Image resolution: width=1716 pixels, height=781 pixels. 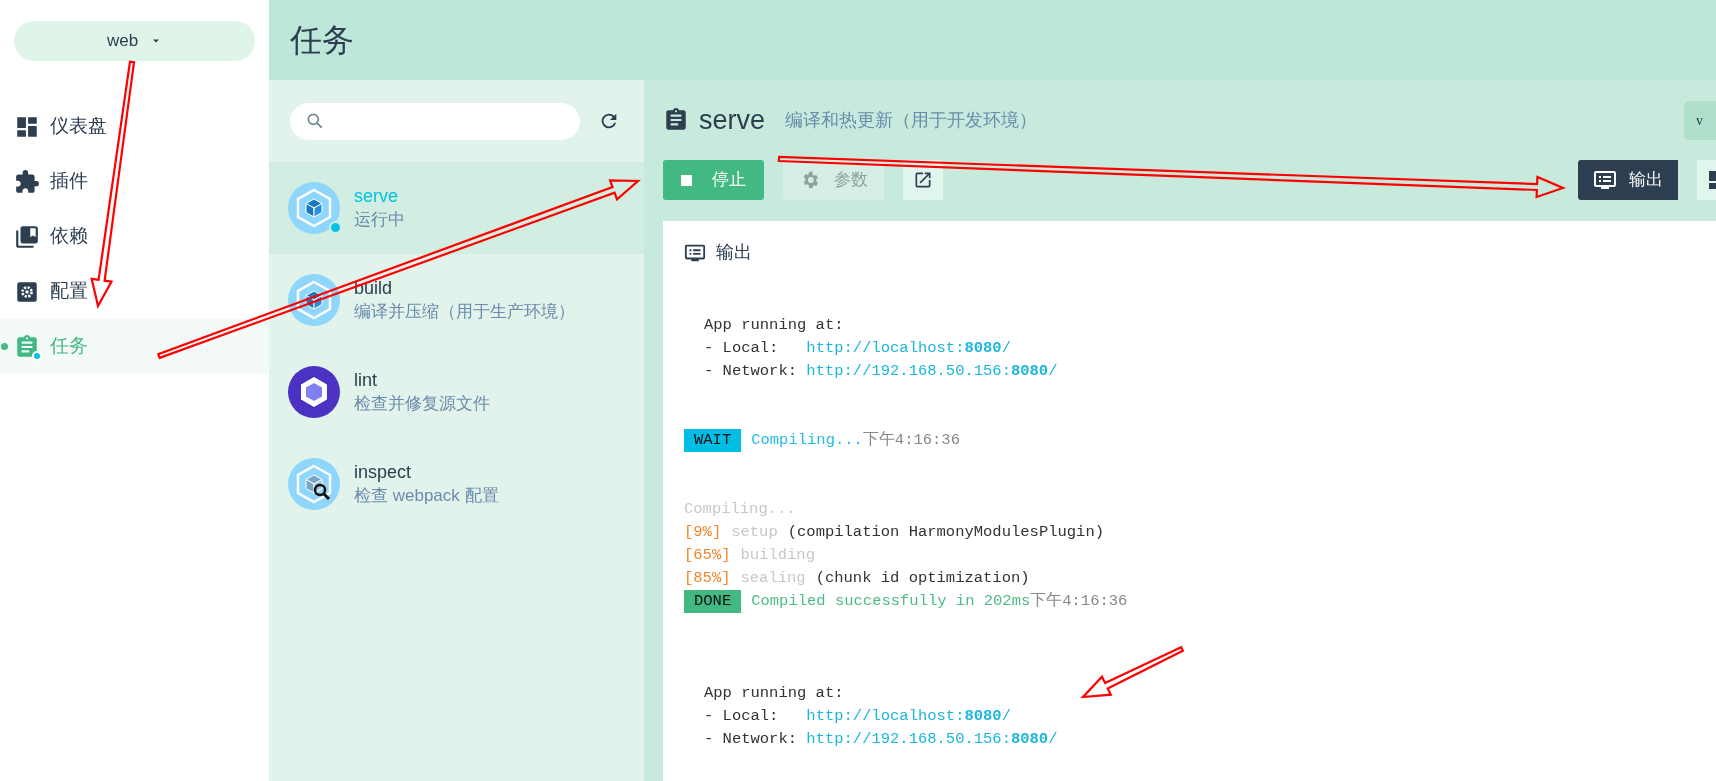 What do you see at coordinates (713, 601) in the screenshot?
I see `status-badge: DONE` at bounding box center [713, 601].